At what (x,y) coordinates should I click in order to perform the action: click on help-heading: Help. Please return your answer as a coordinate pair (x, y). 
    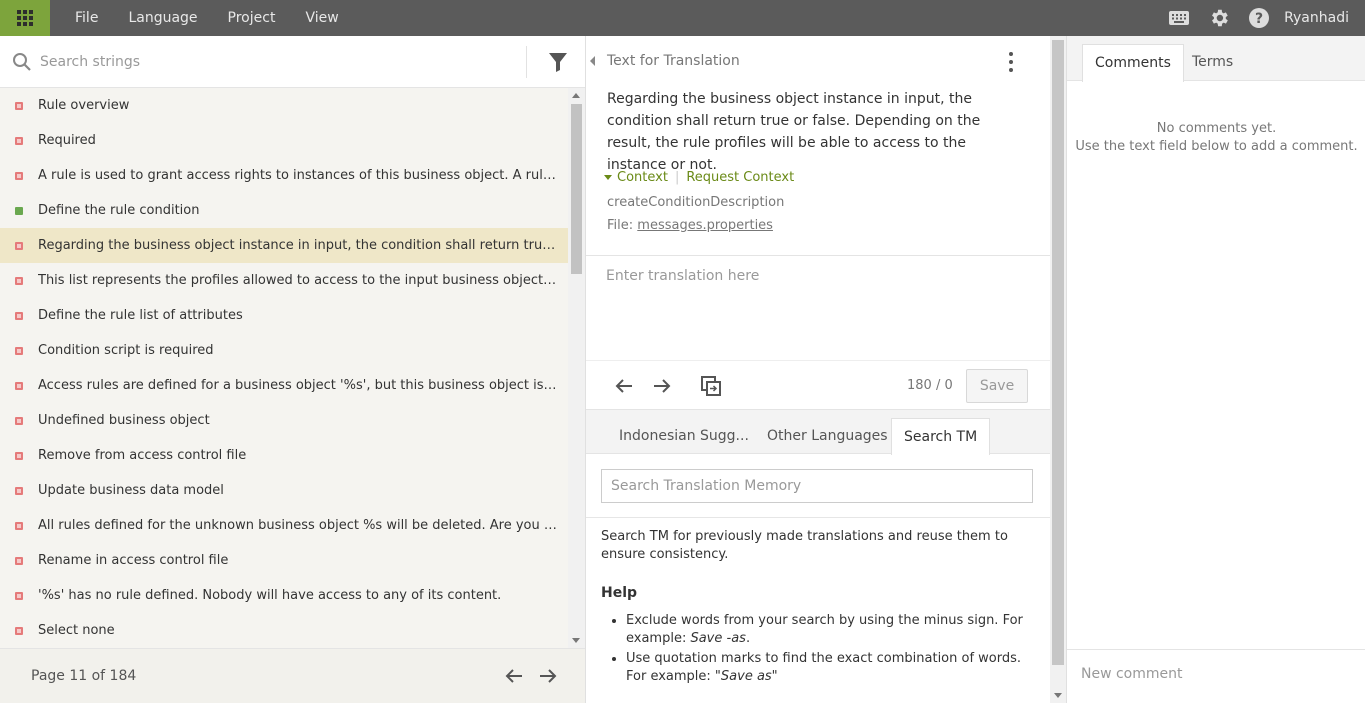
    Looking at the image, I should click on (619, 593).